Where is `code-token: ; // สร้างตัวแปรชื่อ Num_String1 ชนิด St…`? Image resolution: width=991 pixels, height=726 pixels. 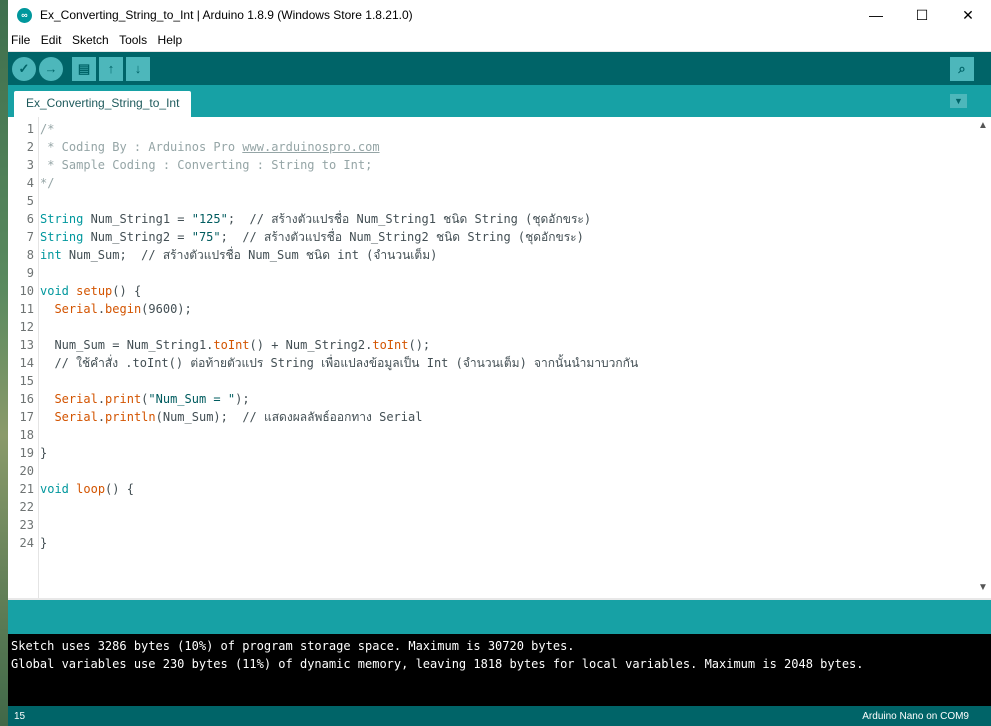
code-token: ; // สร้างตัวแปรชื่อ Num_String1 ชนิด St… is located at coordinates (409, 219).